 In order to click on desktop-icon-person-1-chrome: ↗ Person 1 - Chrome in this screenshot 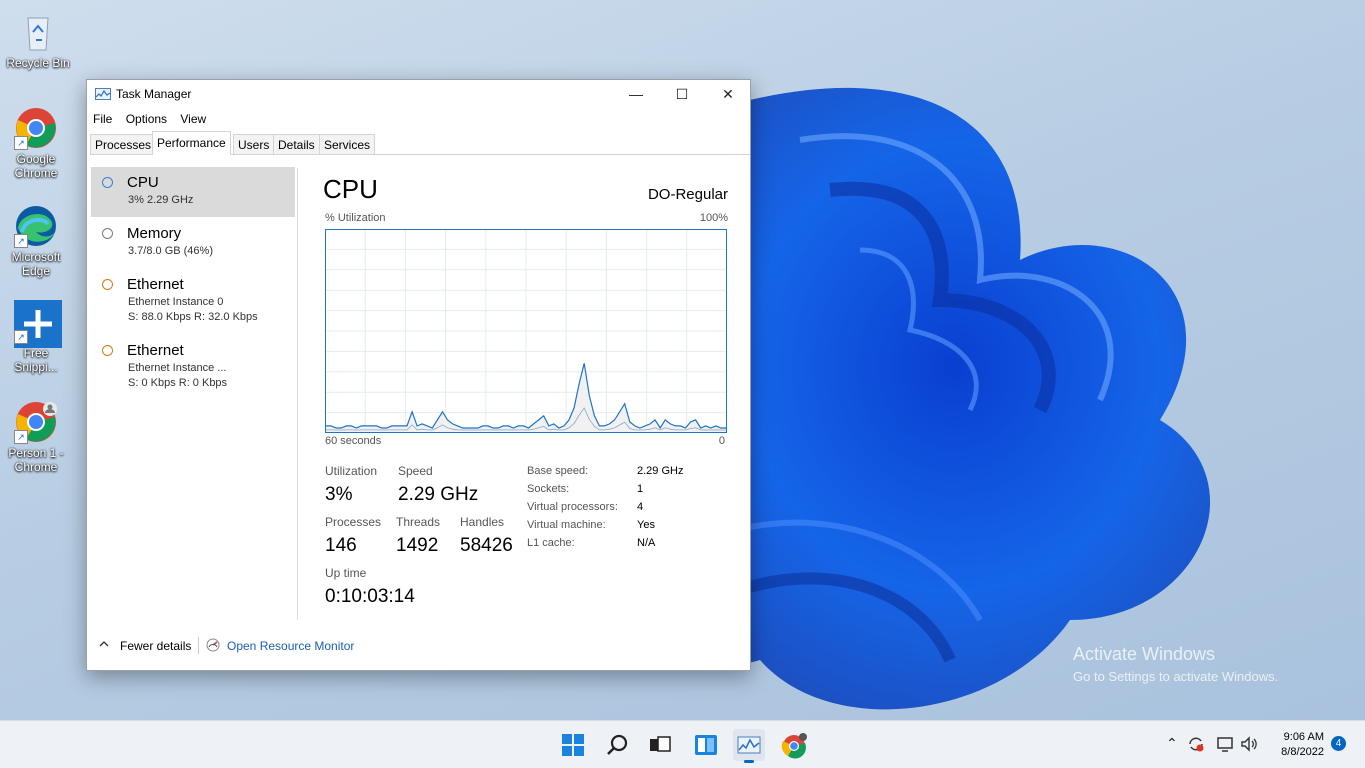, I will do `click(36, 437)`.